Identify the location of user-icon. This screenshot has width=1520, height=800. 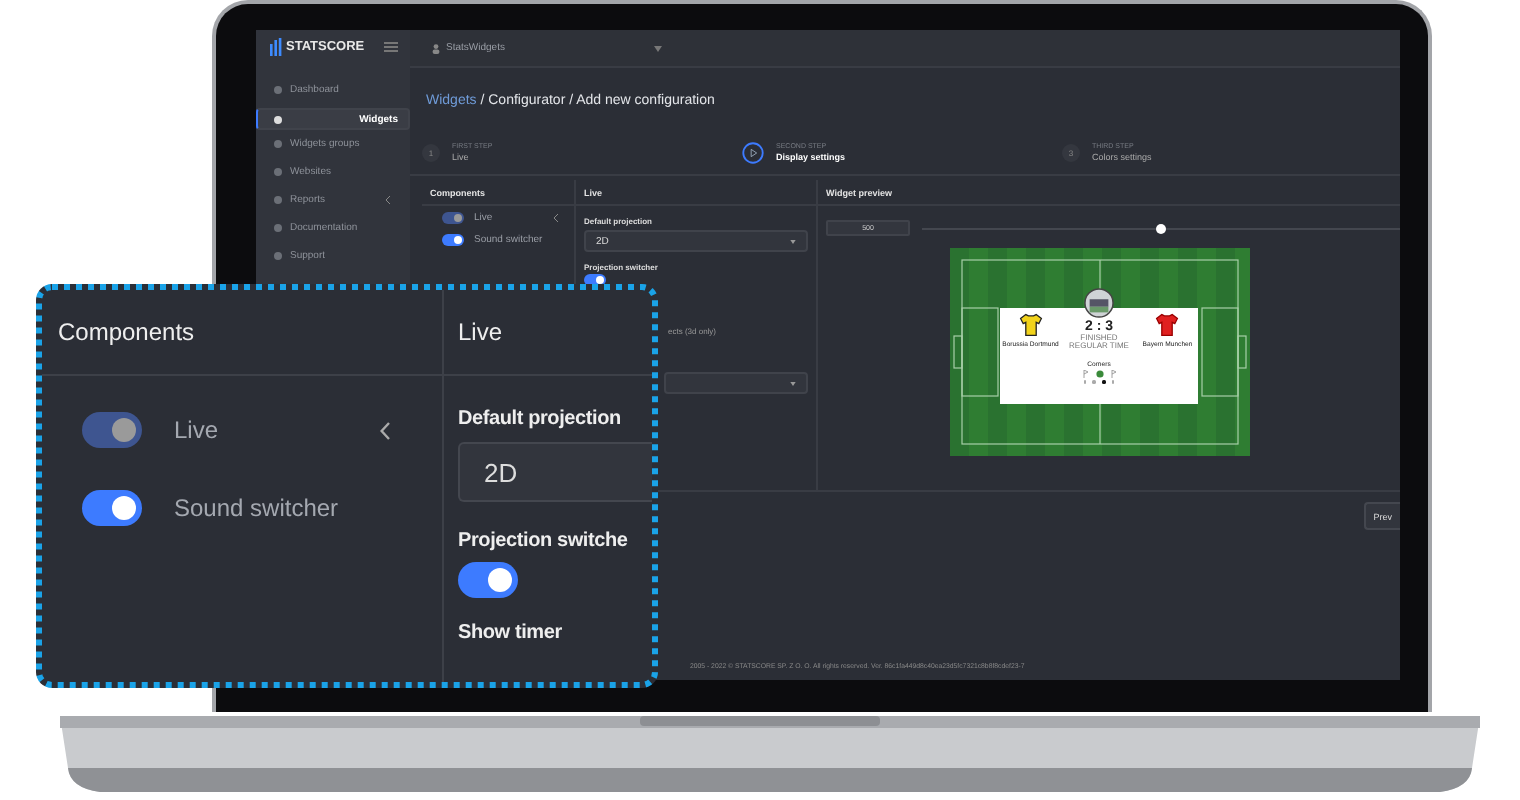
(436, 48).